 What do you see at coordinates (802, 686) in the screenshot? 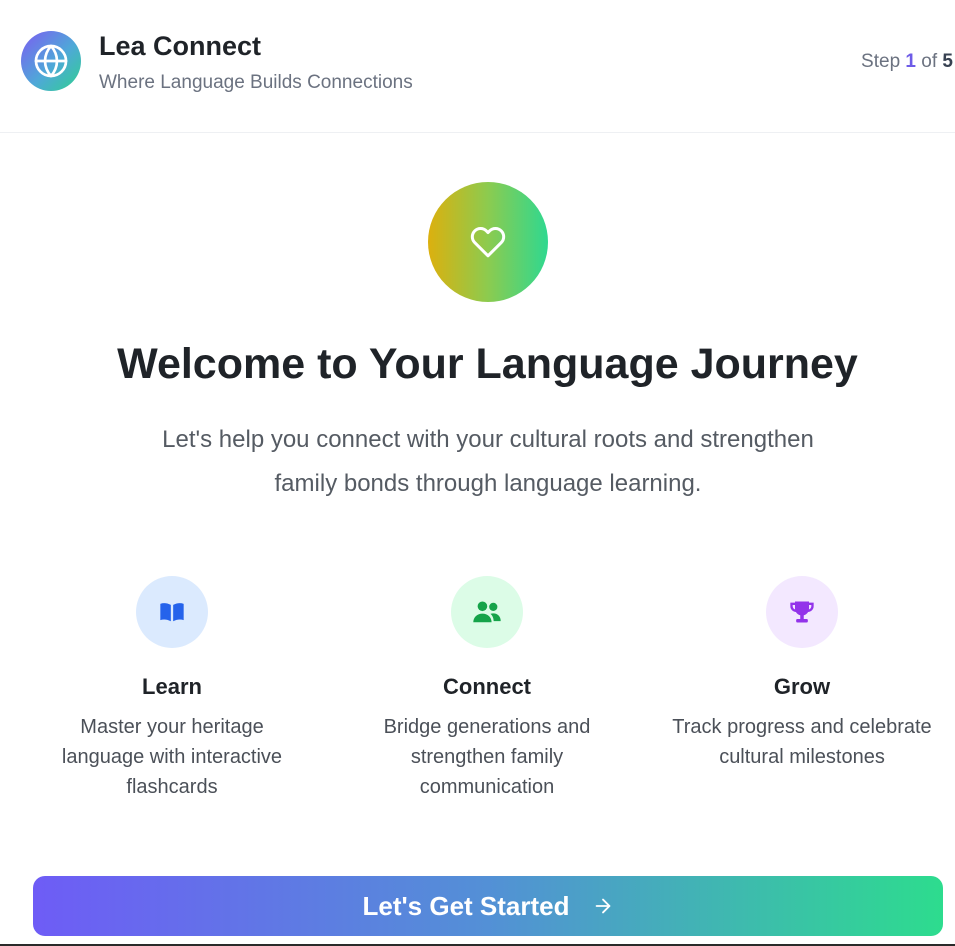
I see `feature-grow-title: Grow` at bounding box center [802, 686].